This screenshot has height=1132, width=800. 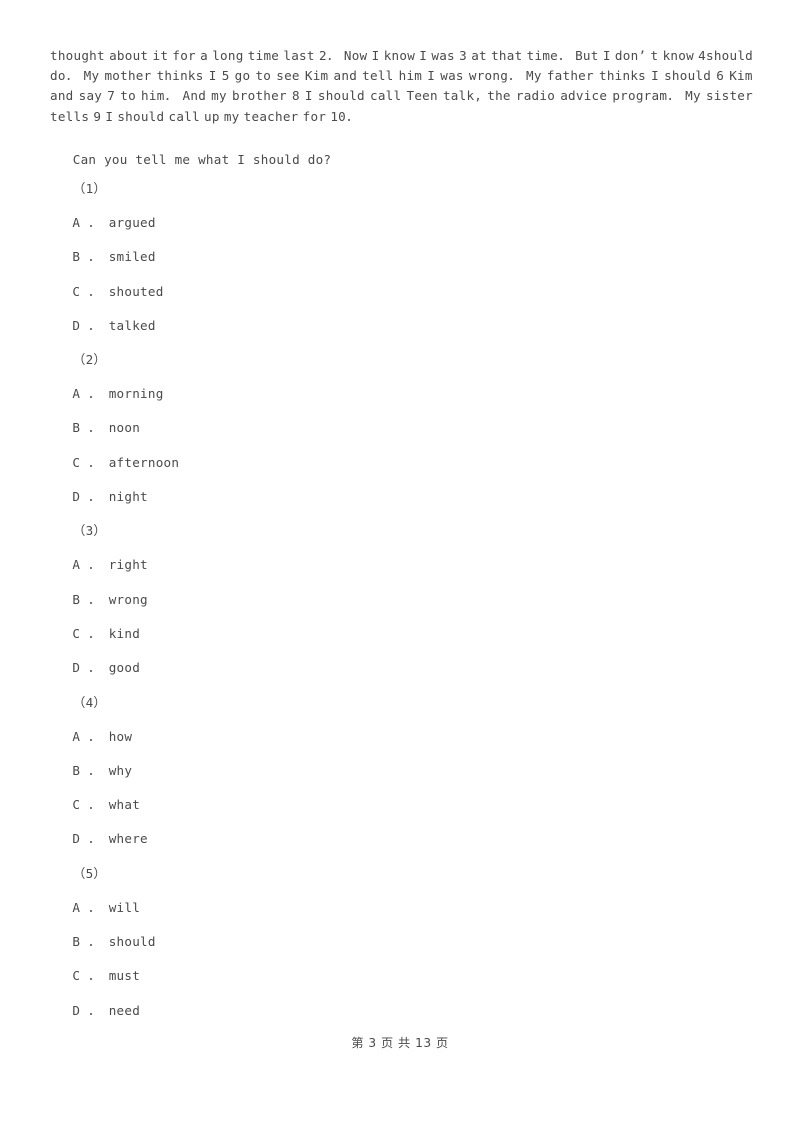 I want to click on question-option: D ． where, so click(x=401, y=848).